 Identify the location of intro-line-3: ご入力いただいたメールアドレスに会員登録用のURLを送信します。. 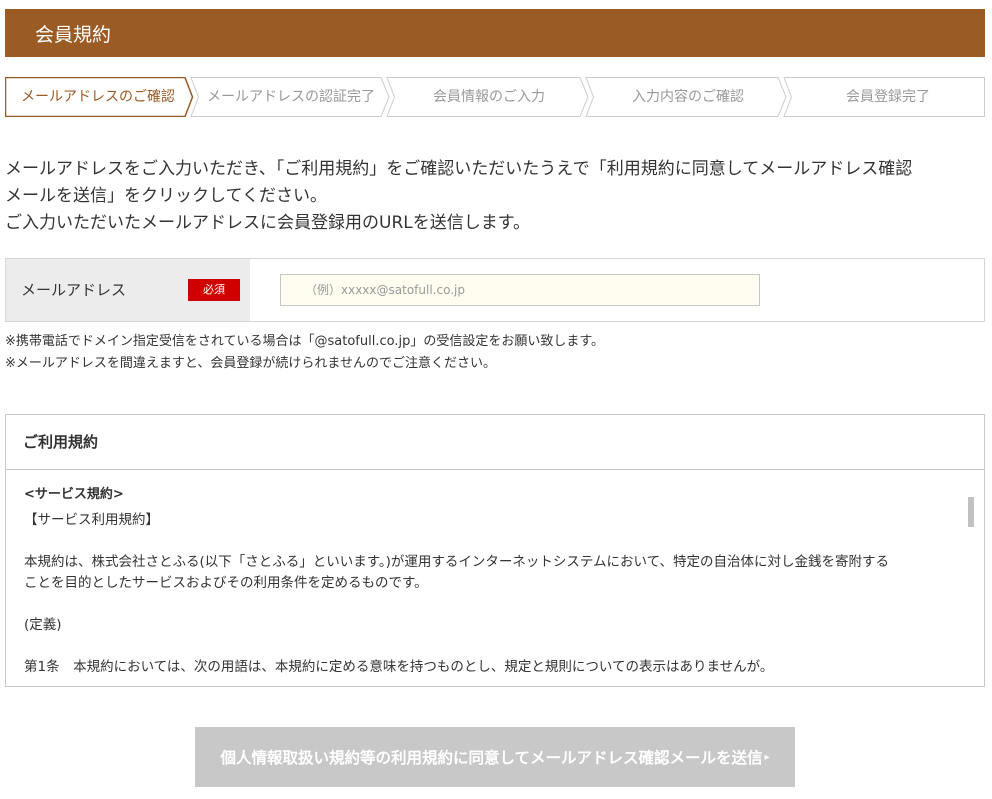
(268, 223).